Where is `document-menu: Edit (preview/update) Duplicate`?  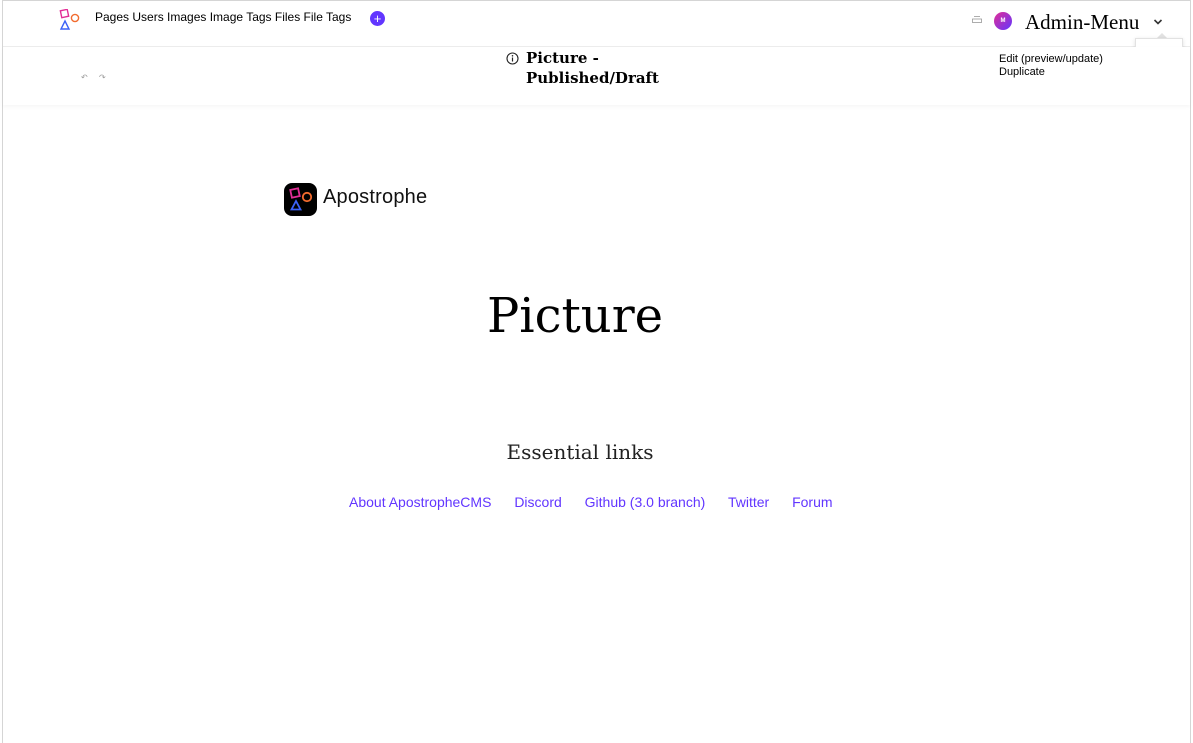 document-menu: Edit (preview/update) Duplicate is located at coordinates (1051, 66).